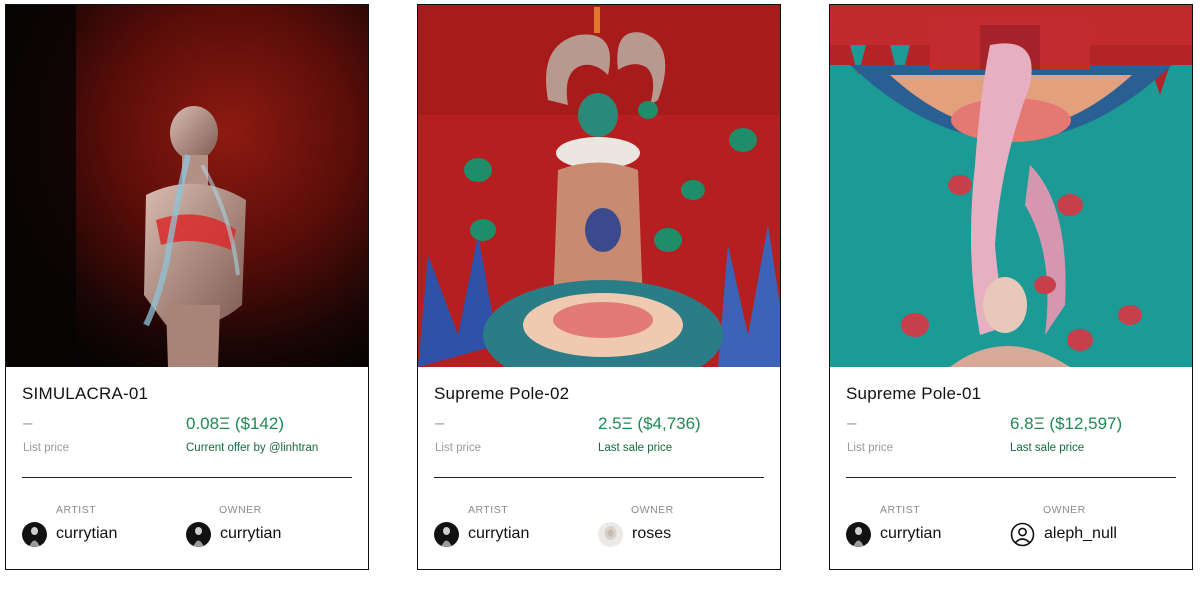  Describe the element at coordinates (652, 533) in the screenshot. I see `owner-name: roses` at that location.